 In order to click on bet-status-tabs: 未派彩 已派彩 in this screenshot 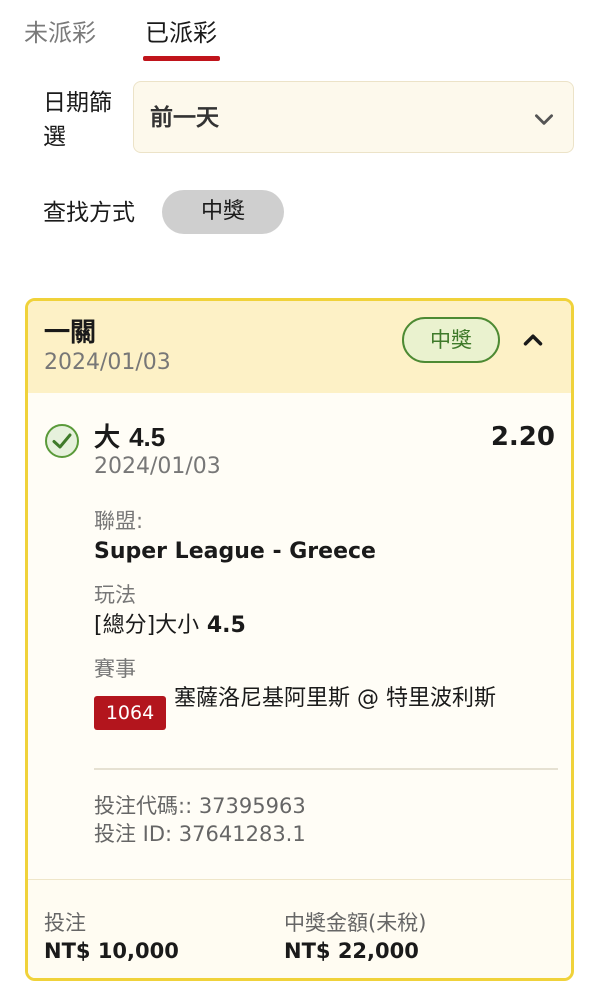, I will do `click(301, 32)`.